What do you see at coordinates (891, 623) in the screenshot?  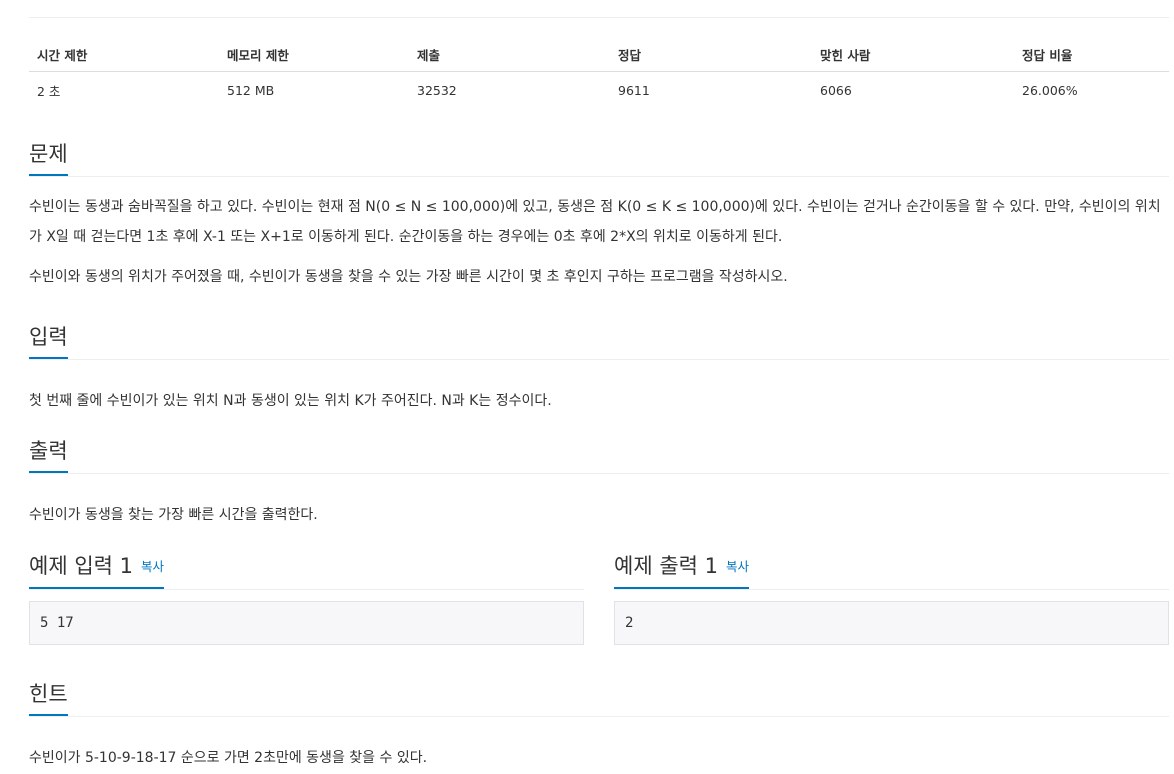 I see `sample-output-box: 2` at bounding box center [891, 623].